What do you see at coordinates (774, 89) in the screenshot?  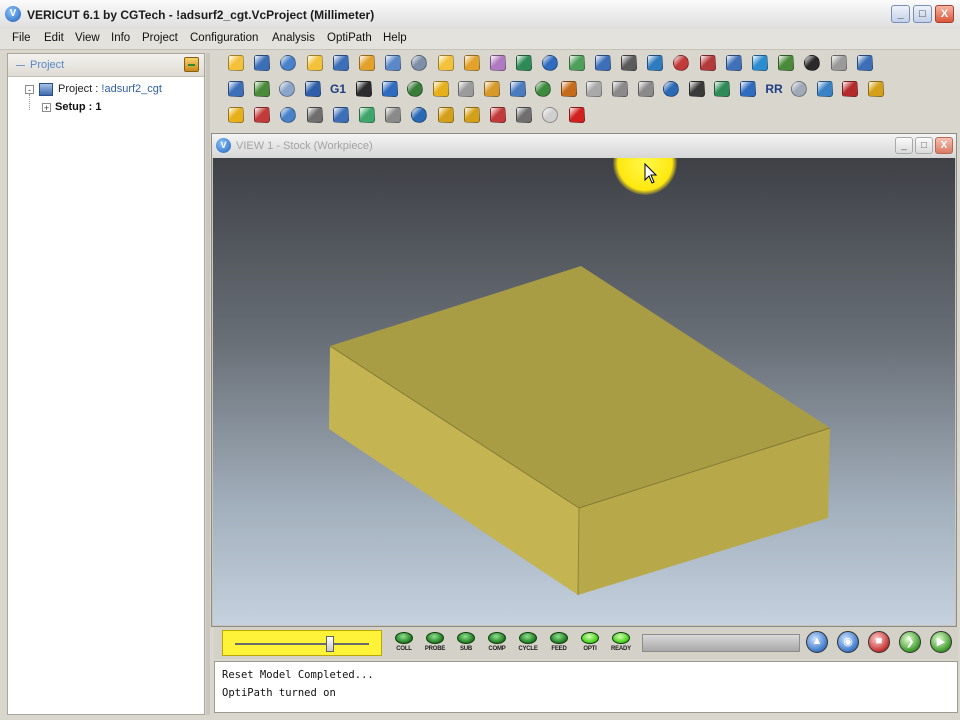 I see `toolbar-button: RR` at bounding box center [774, 89].